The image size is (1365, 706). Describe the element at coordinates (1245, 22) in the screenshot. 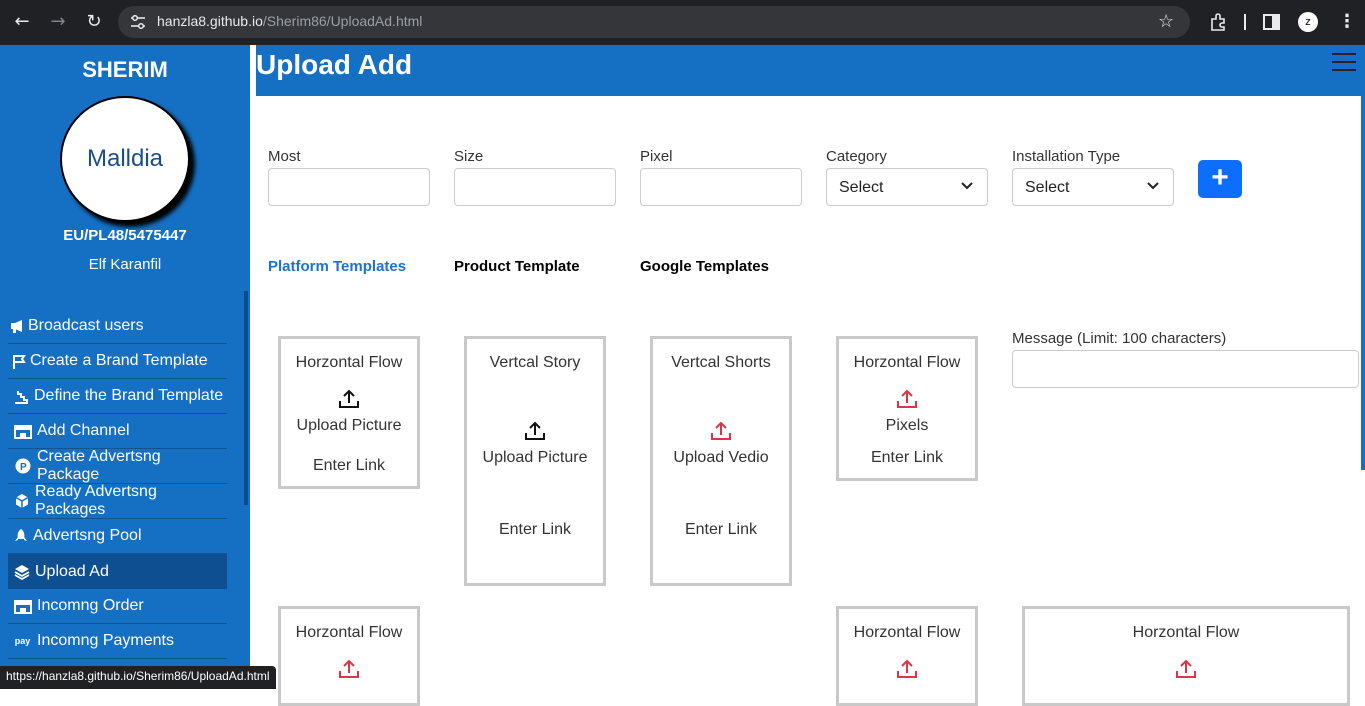

I see `toolbar-divider` at that location.